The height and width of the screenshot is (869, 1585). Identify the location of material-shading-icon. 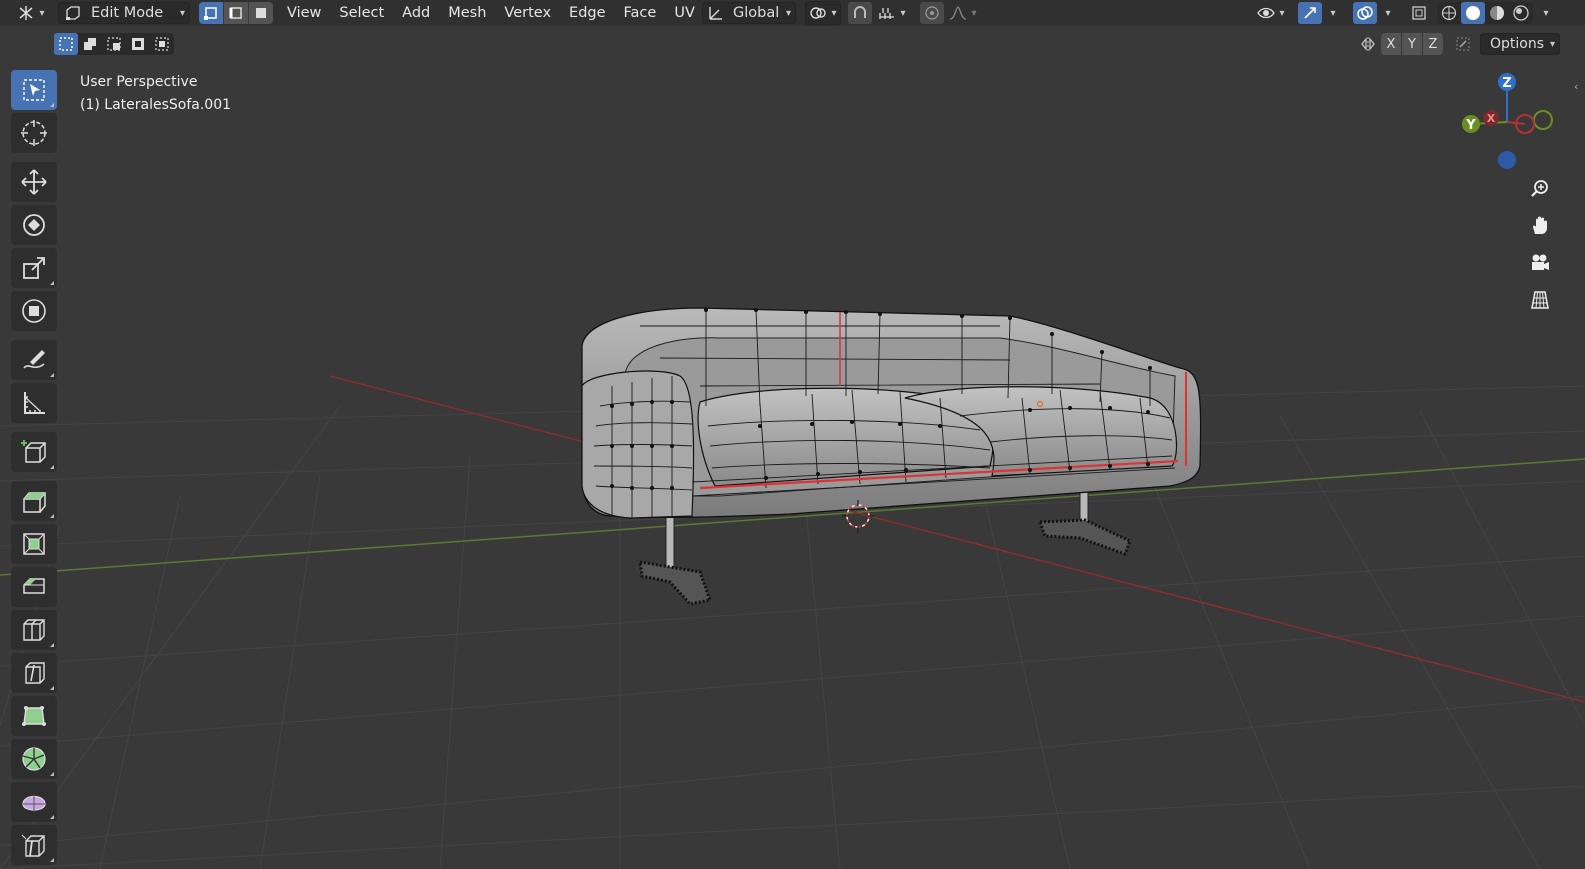
(1497, 13).